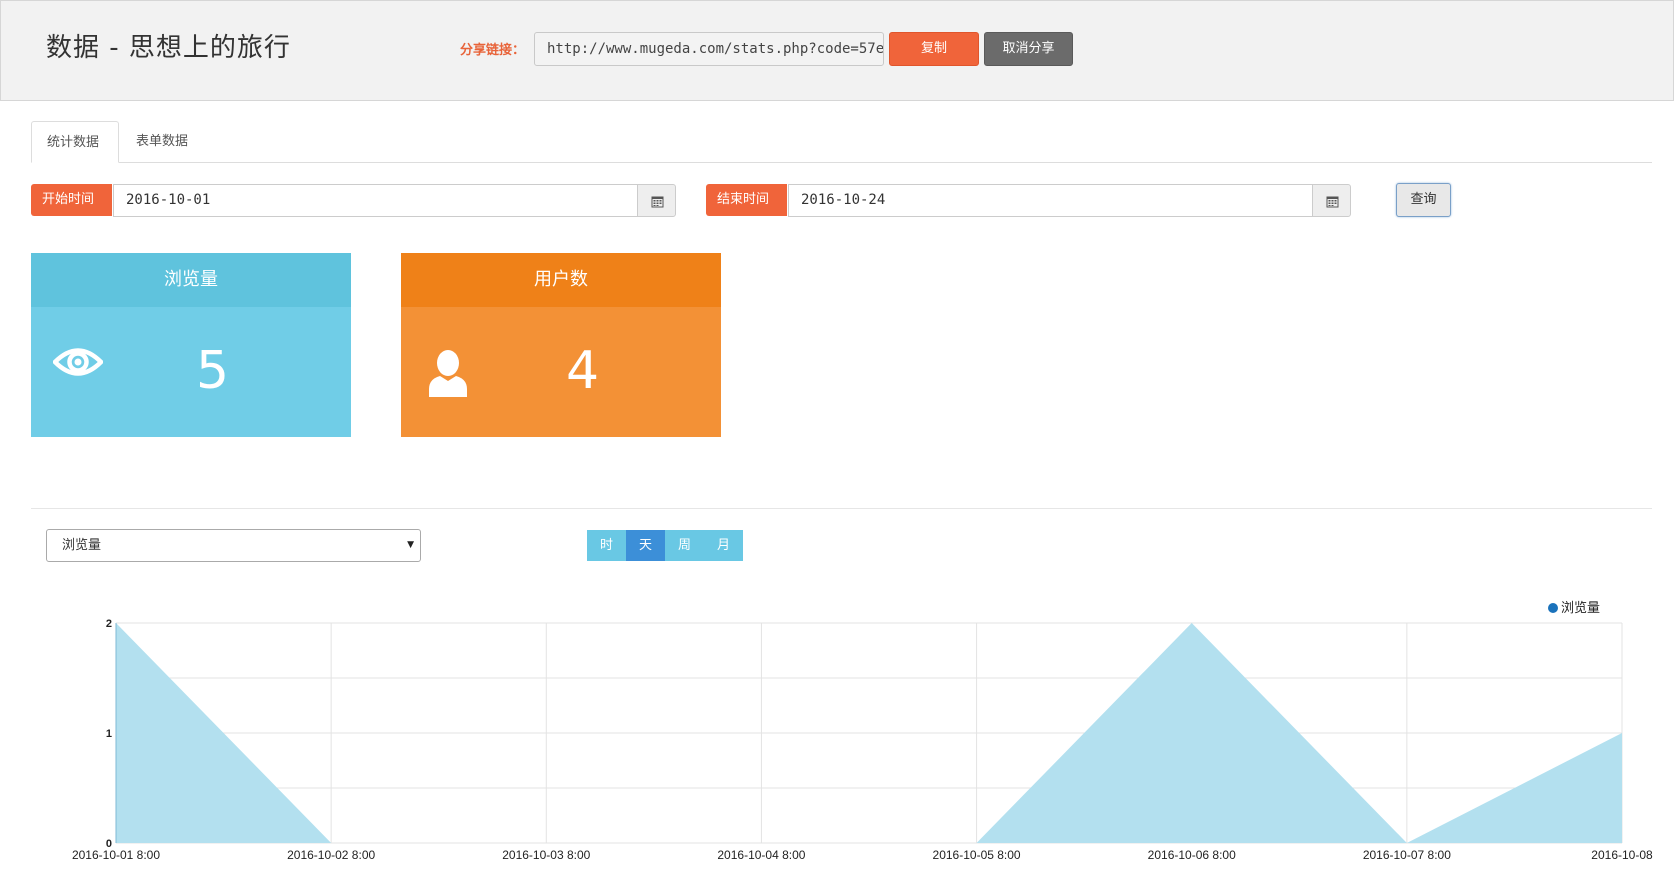  I want to click on x-tick-label: 2016-10-06 8:00, so click(1192, 855).